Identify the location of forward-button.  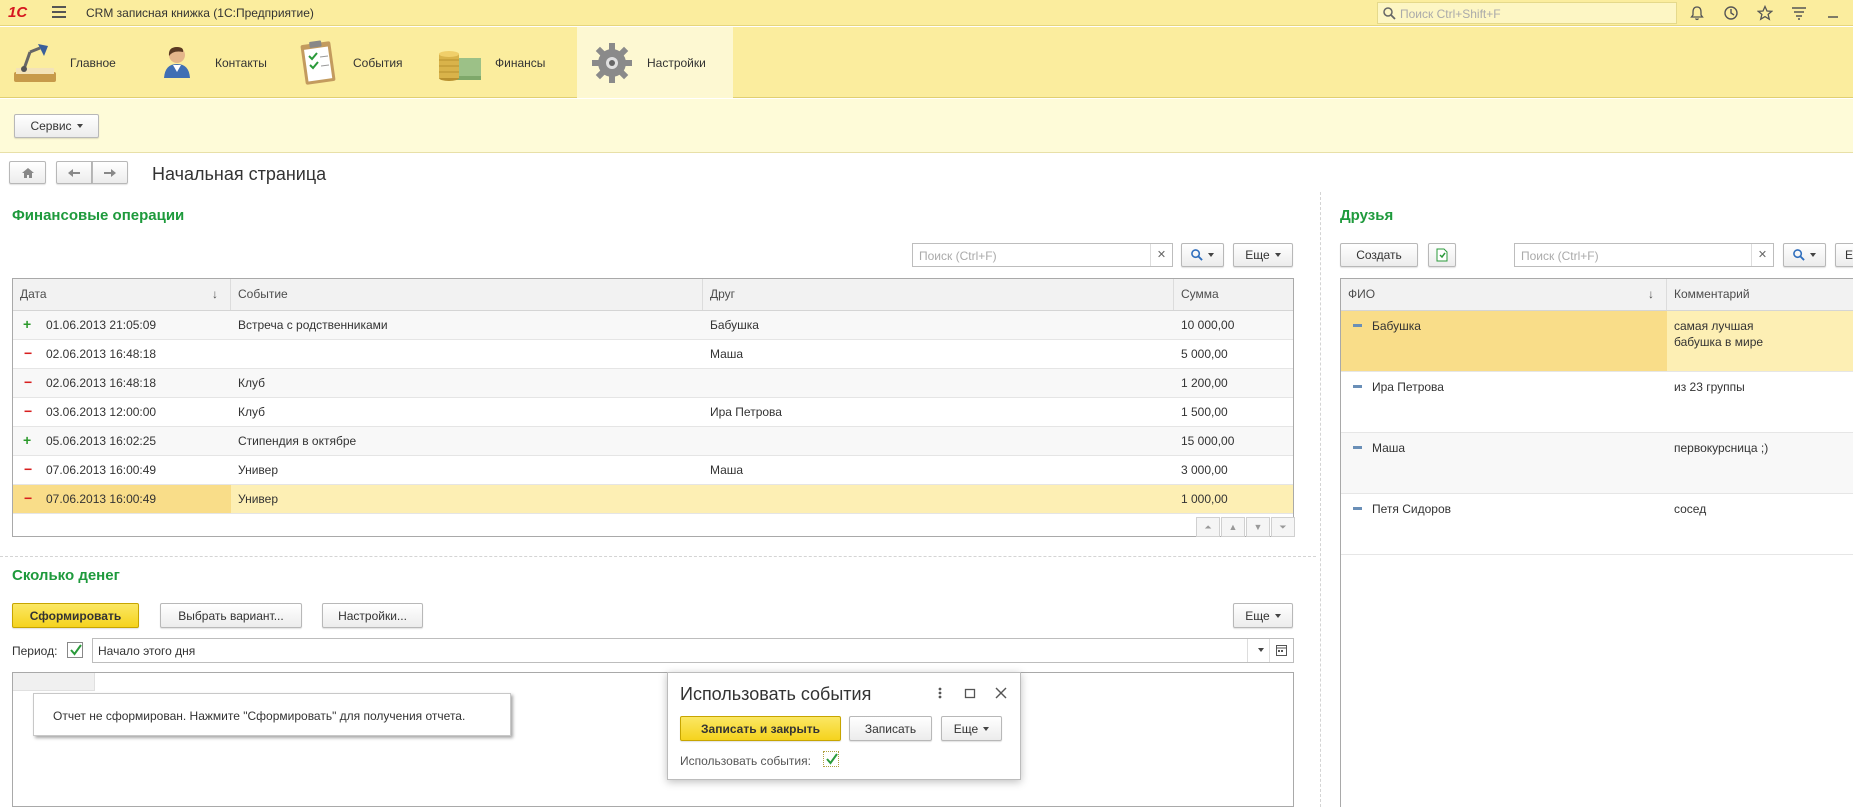
(110, 172).